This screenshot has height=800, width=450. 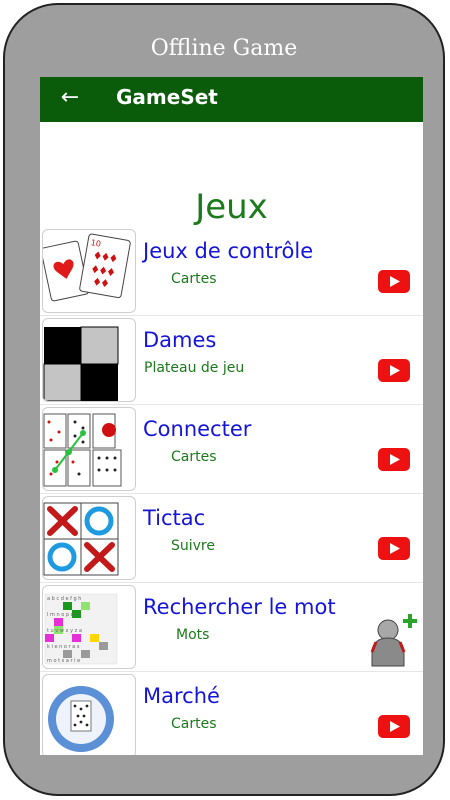 I want to click on game-title: Jeux de contrôle, so click(x=228, y=251).